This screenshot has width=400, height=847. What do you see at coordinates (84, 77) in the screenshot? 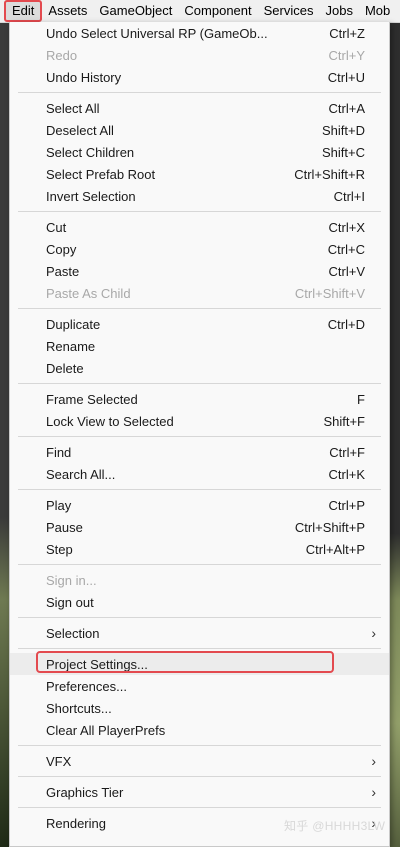
I see `menu-item-label: Undo History` at bounding box center [84, 77].